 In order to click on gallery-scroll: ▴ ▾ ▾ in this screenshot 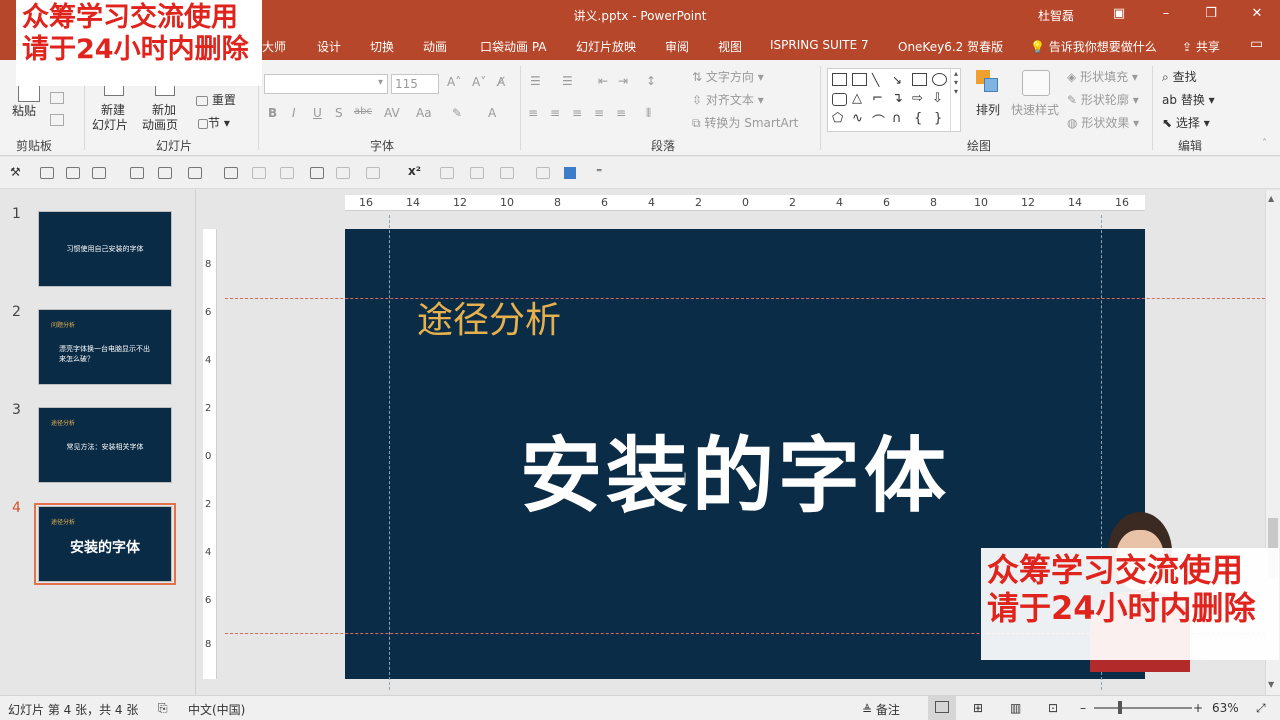, I will do `click(955, 100)`.